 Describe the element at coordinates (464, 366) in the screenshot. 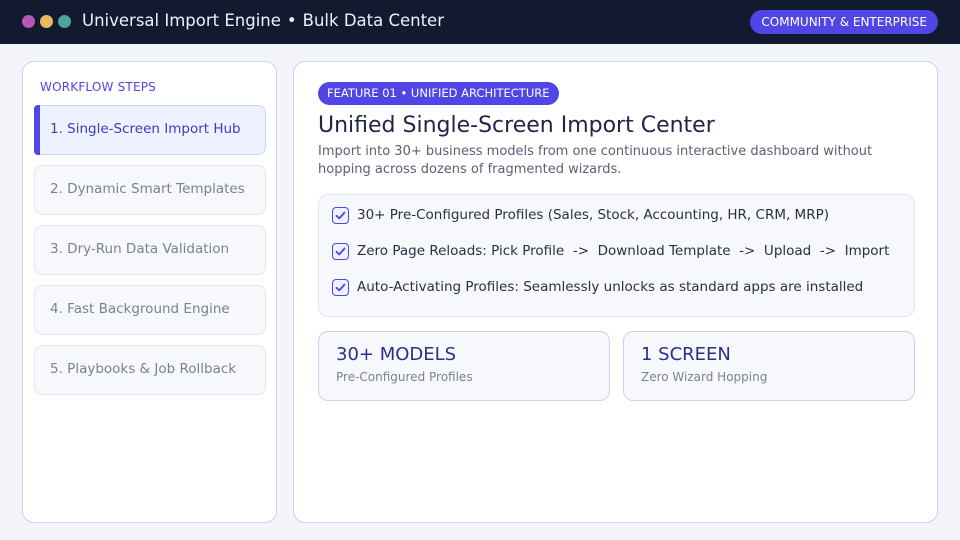

I see `stat-card-models: 30+ MODELS Pre-Configured Profiles` at that location.